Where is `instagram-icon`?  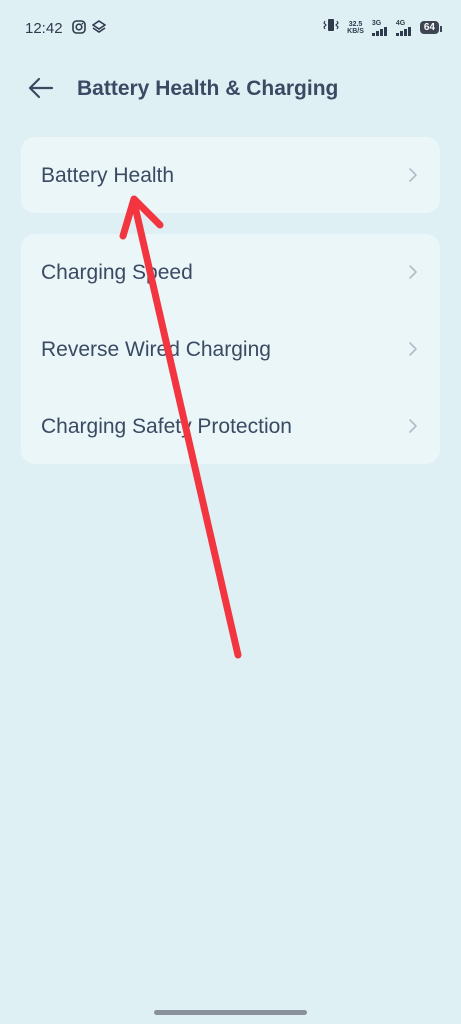 instagram-icon is located at coordinates (79, 29).